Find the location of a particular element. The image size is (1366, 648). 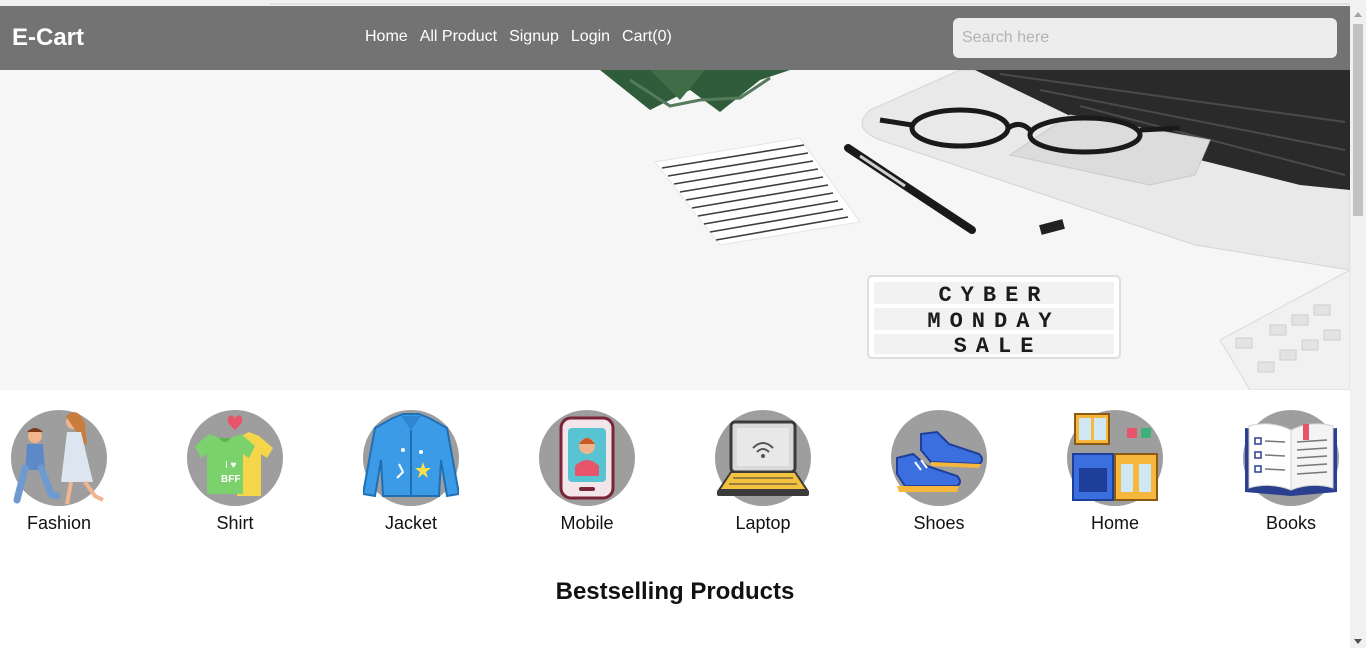

category-laptop: Laptop is located at coordinates (763, 472).